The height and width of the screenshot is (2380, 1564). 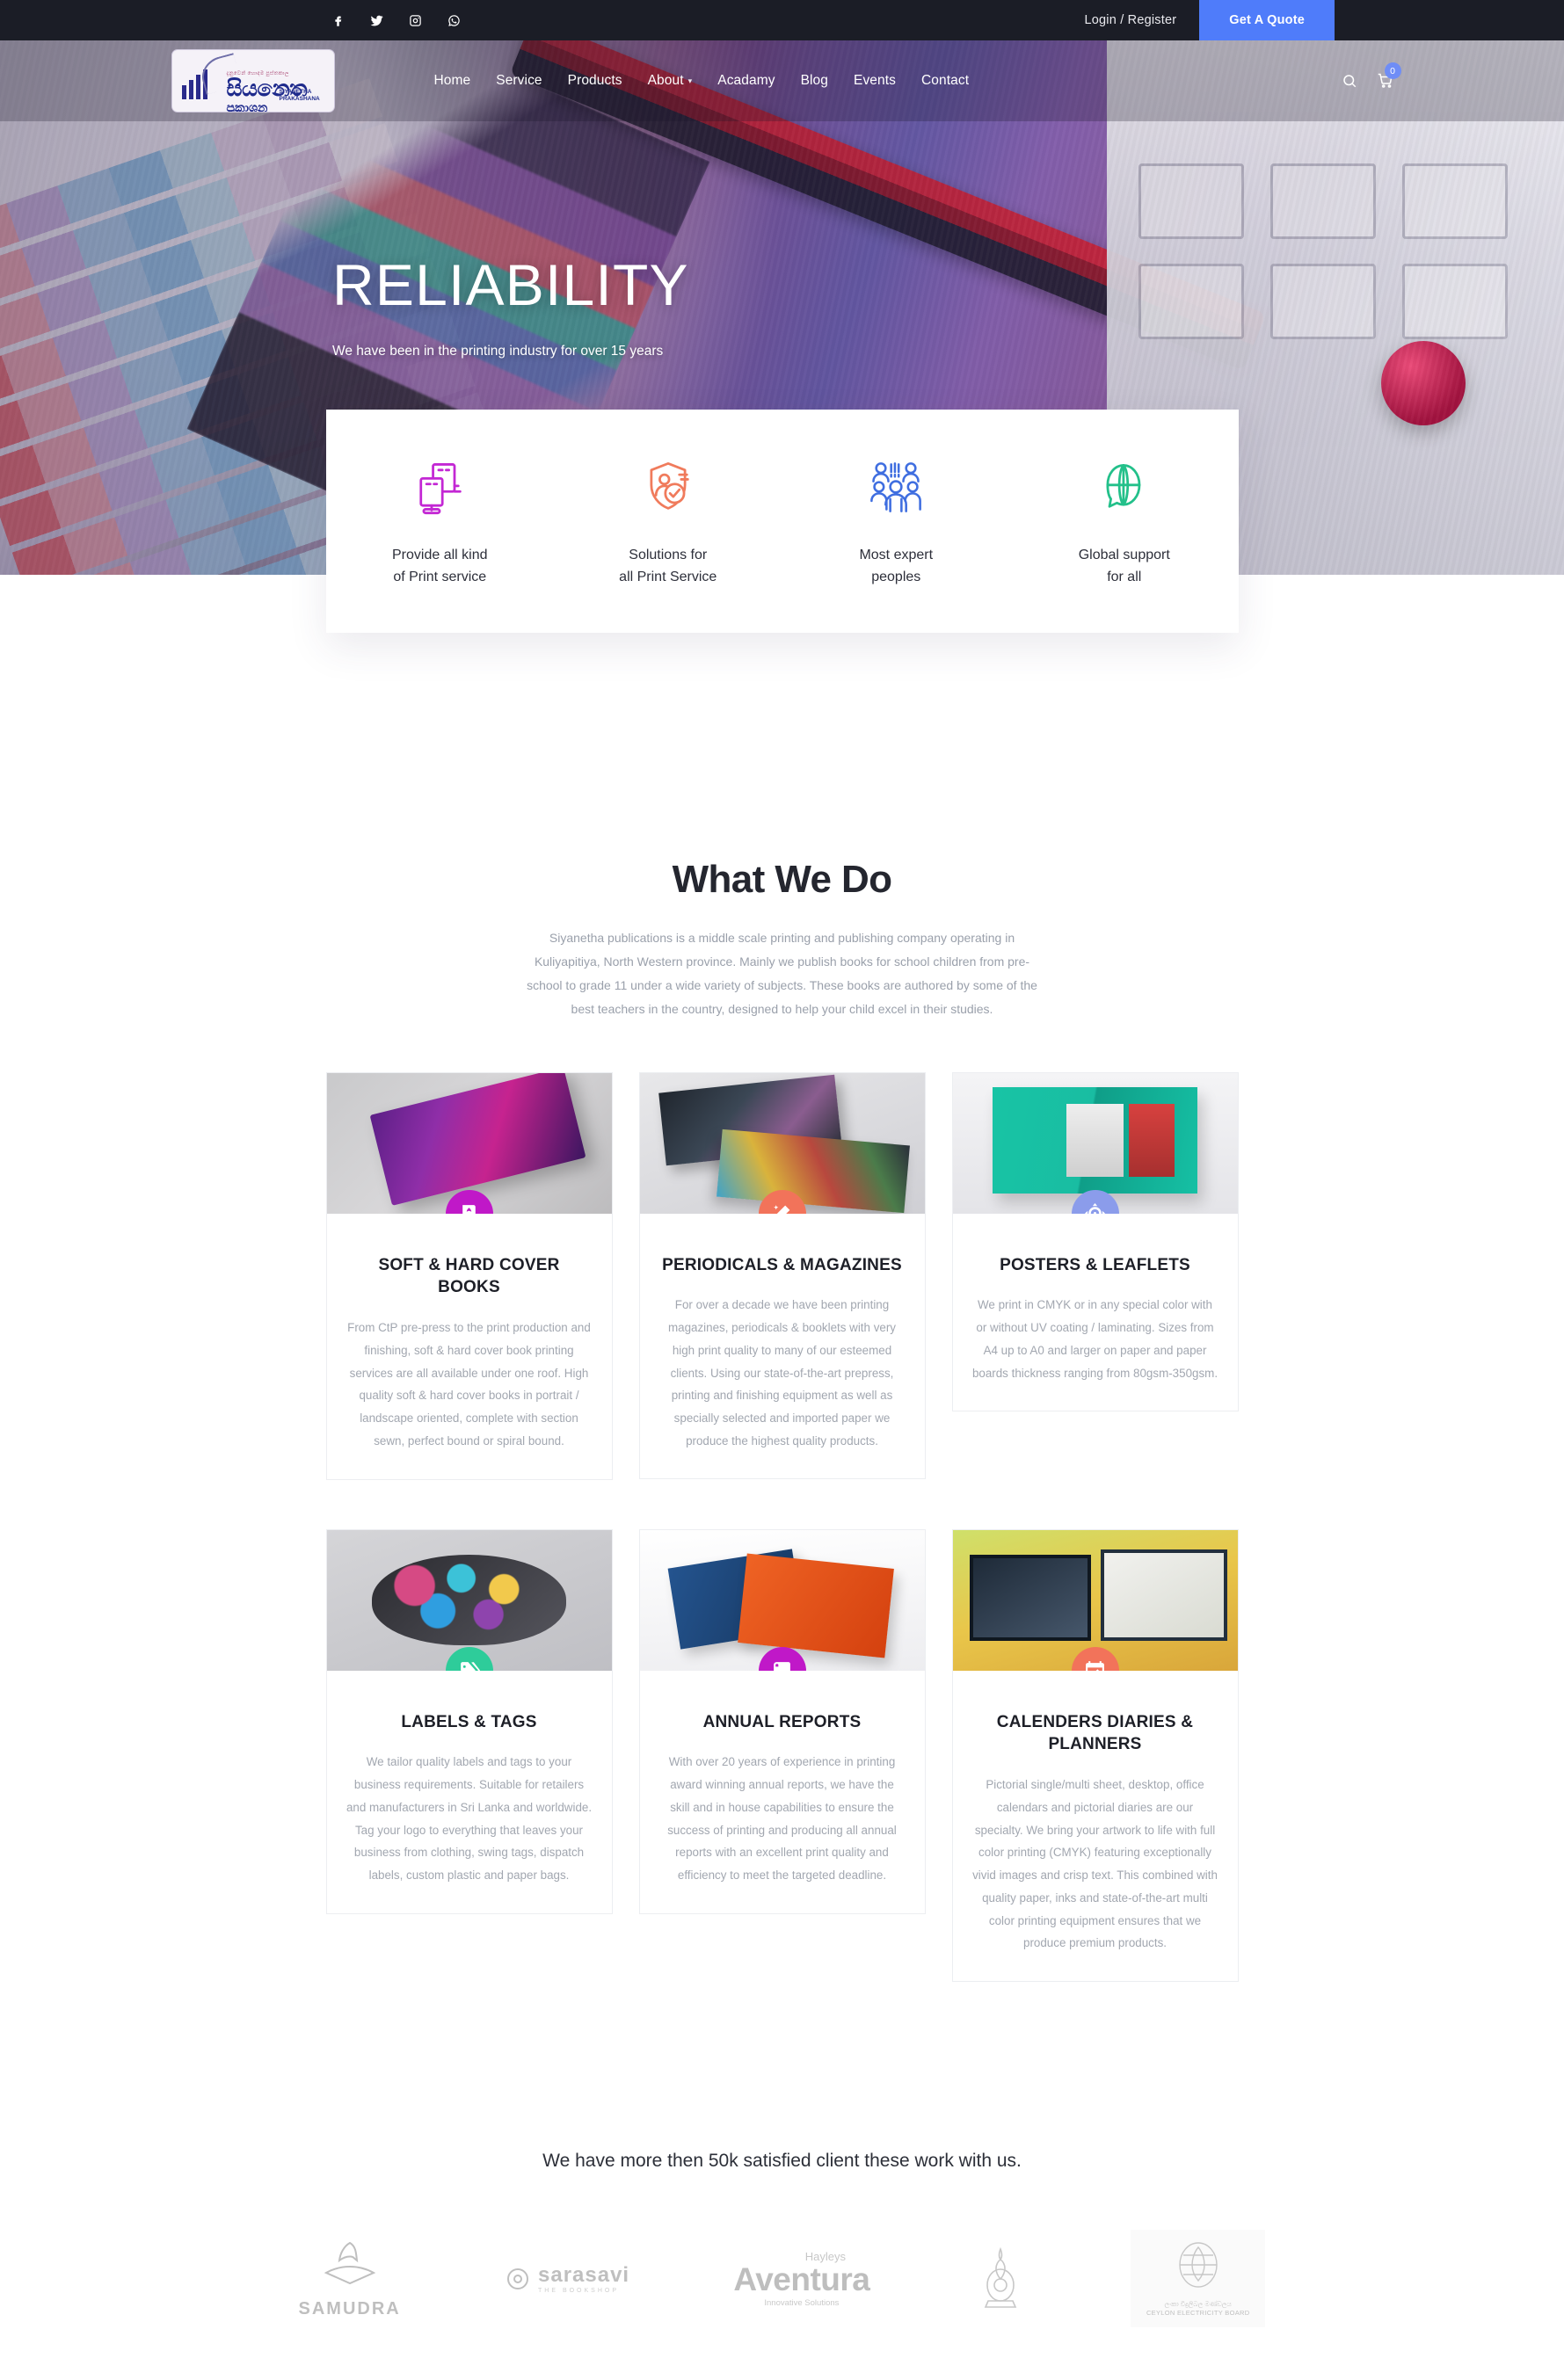 I want to click on facebook-icon, so click(x=338, y=20).